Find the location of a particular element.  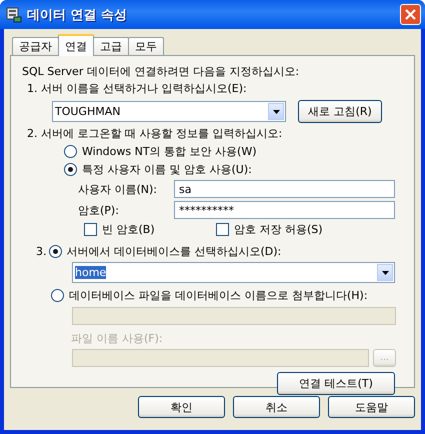

username-field: sa is located at coordinates (284, 189).